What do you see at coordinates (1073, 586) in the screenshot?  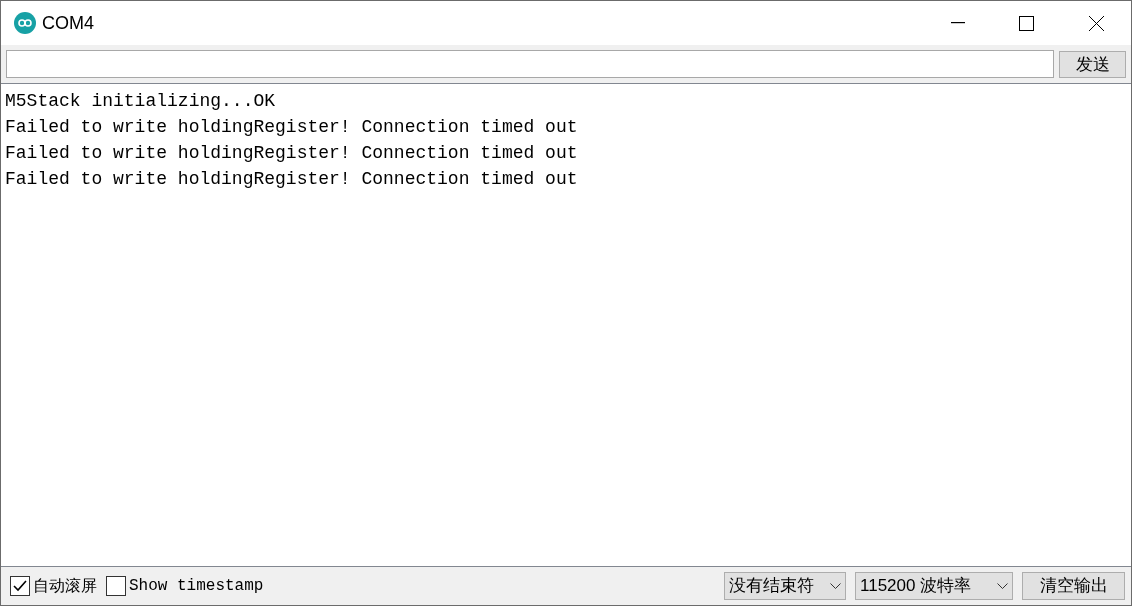 I see `clear-output-button: 清空输出` at bounding box center [1073, 586].